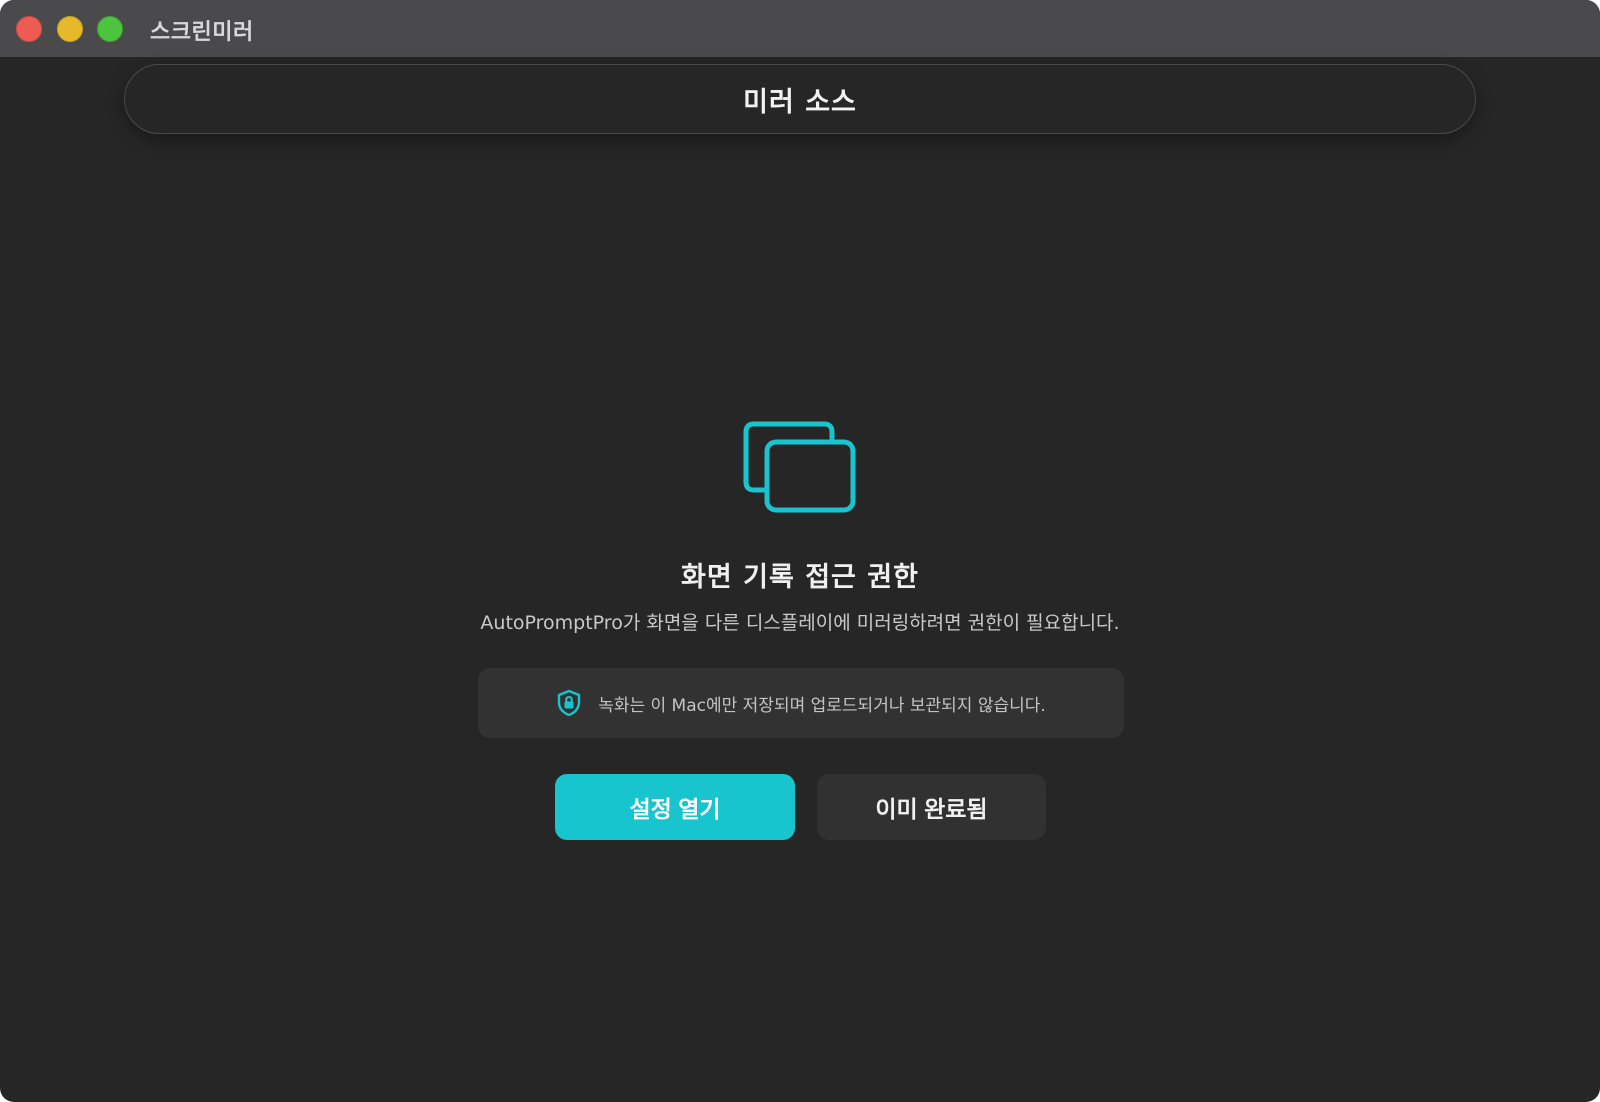  What do you see at coordinates (800, 102) in the screenshot?
I see `mirror-source-label: 미러 소스` at bounding box center [800, 102].